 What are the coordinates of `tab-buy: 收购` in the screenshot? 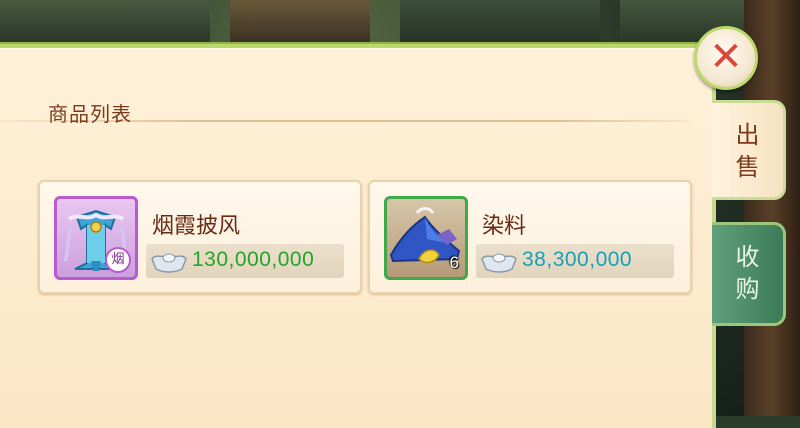 It's located at (749, 274).